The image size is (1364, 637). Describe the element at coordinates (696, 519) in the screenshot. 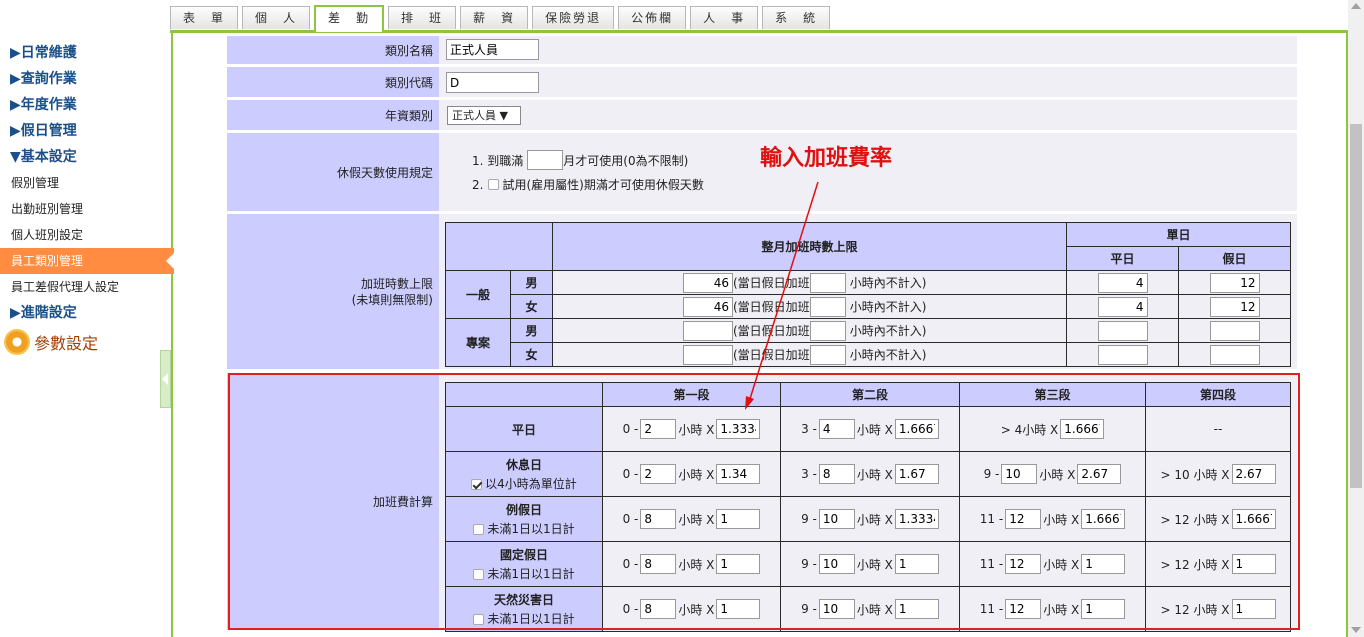

I see `stage1-unit: 小時 X` at that location.